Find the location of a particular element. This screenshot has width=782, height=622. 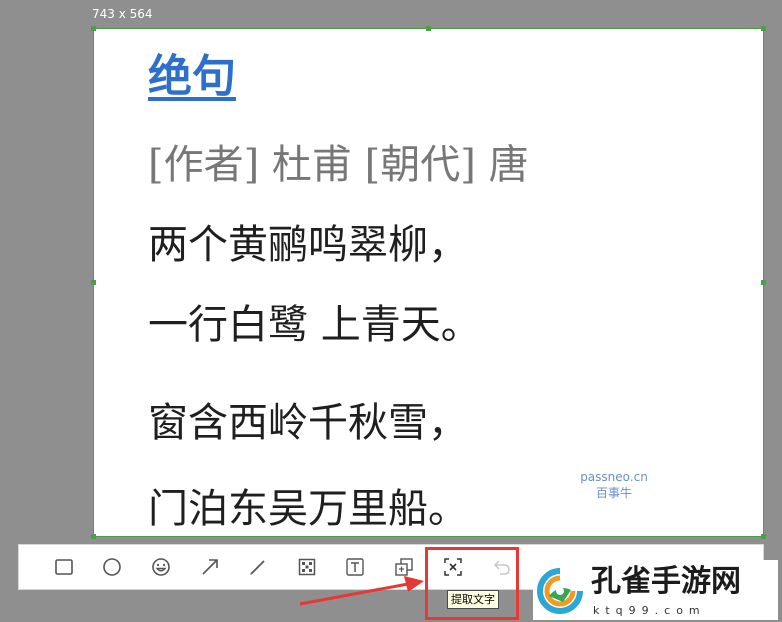

rectangle-icon is located at coordinates (64, 567).